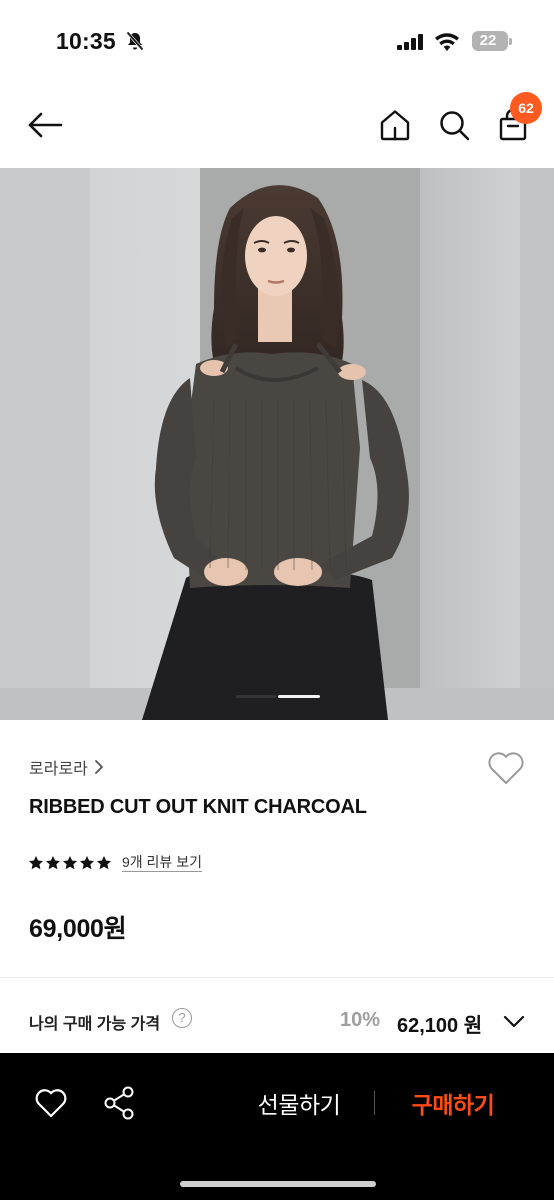 This screenshot has width=554, height=1200. I want to click on brand-link: 로라로라, so click(66, 767).